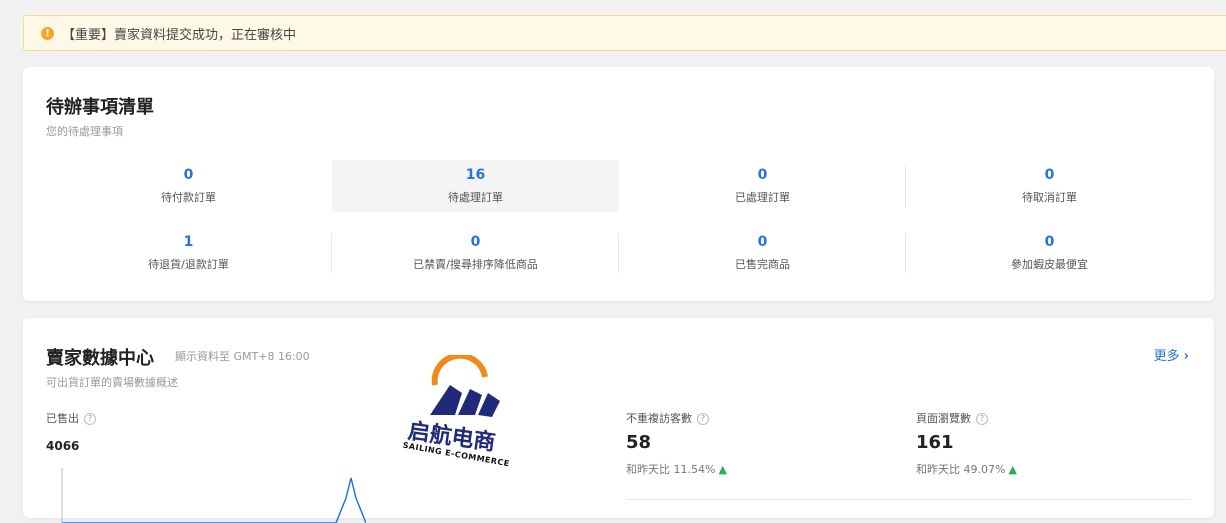 This screenshot has width=1226, height=523. Describe the element at coordinates (475, 197) in the screenshot. I see `todo-label: 待處理訂單` at that location.